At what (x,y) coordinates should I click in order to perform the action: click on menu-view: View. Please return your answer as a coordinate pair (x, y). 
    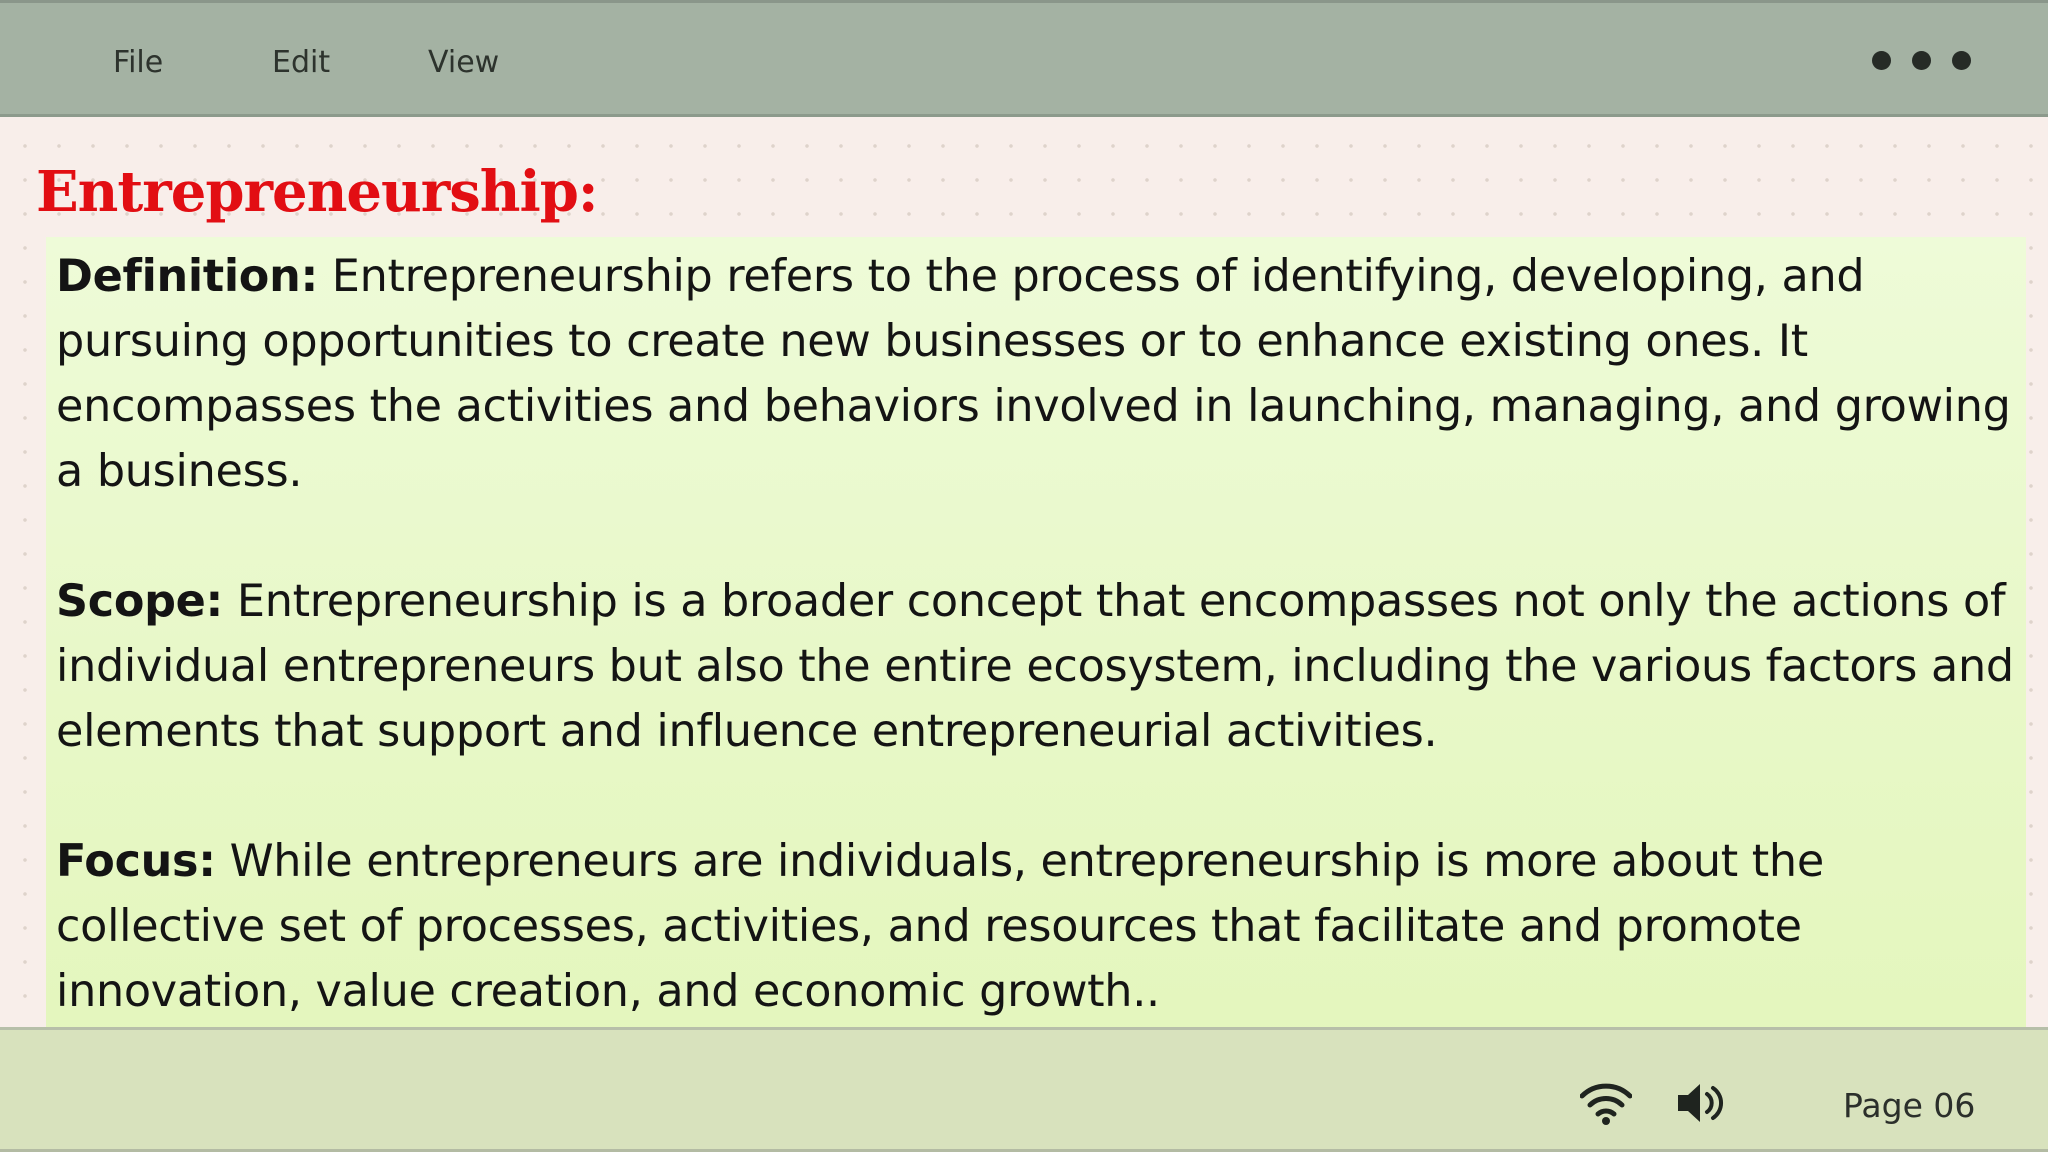
    Looking at the image, I should click on (463, 63).